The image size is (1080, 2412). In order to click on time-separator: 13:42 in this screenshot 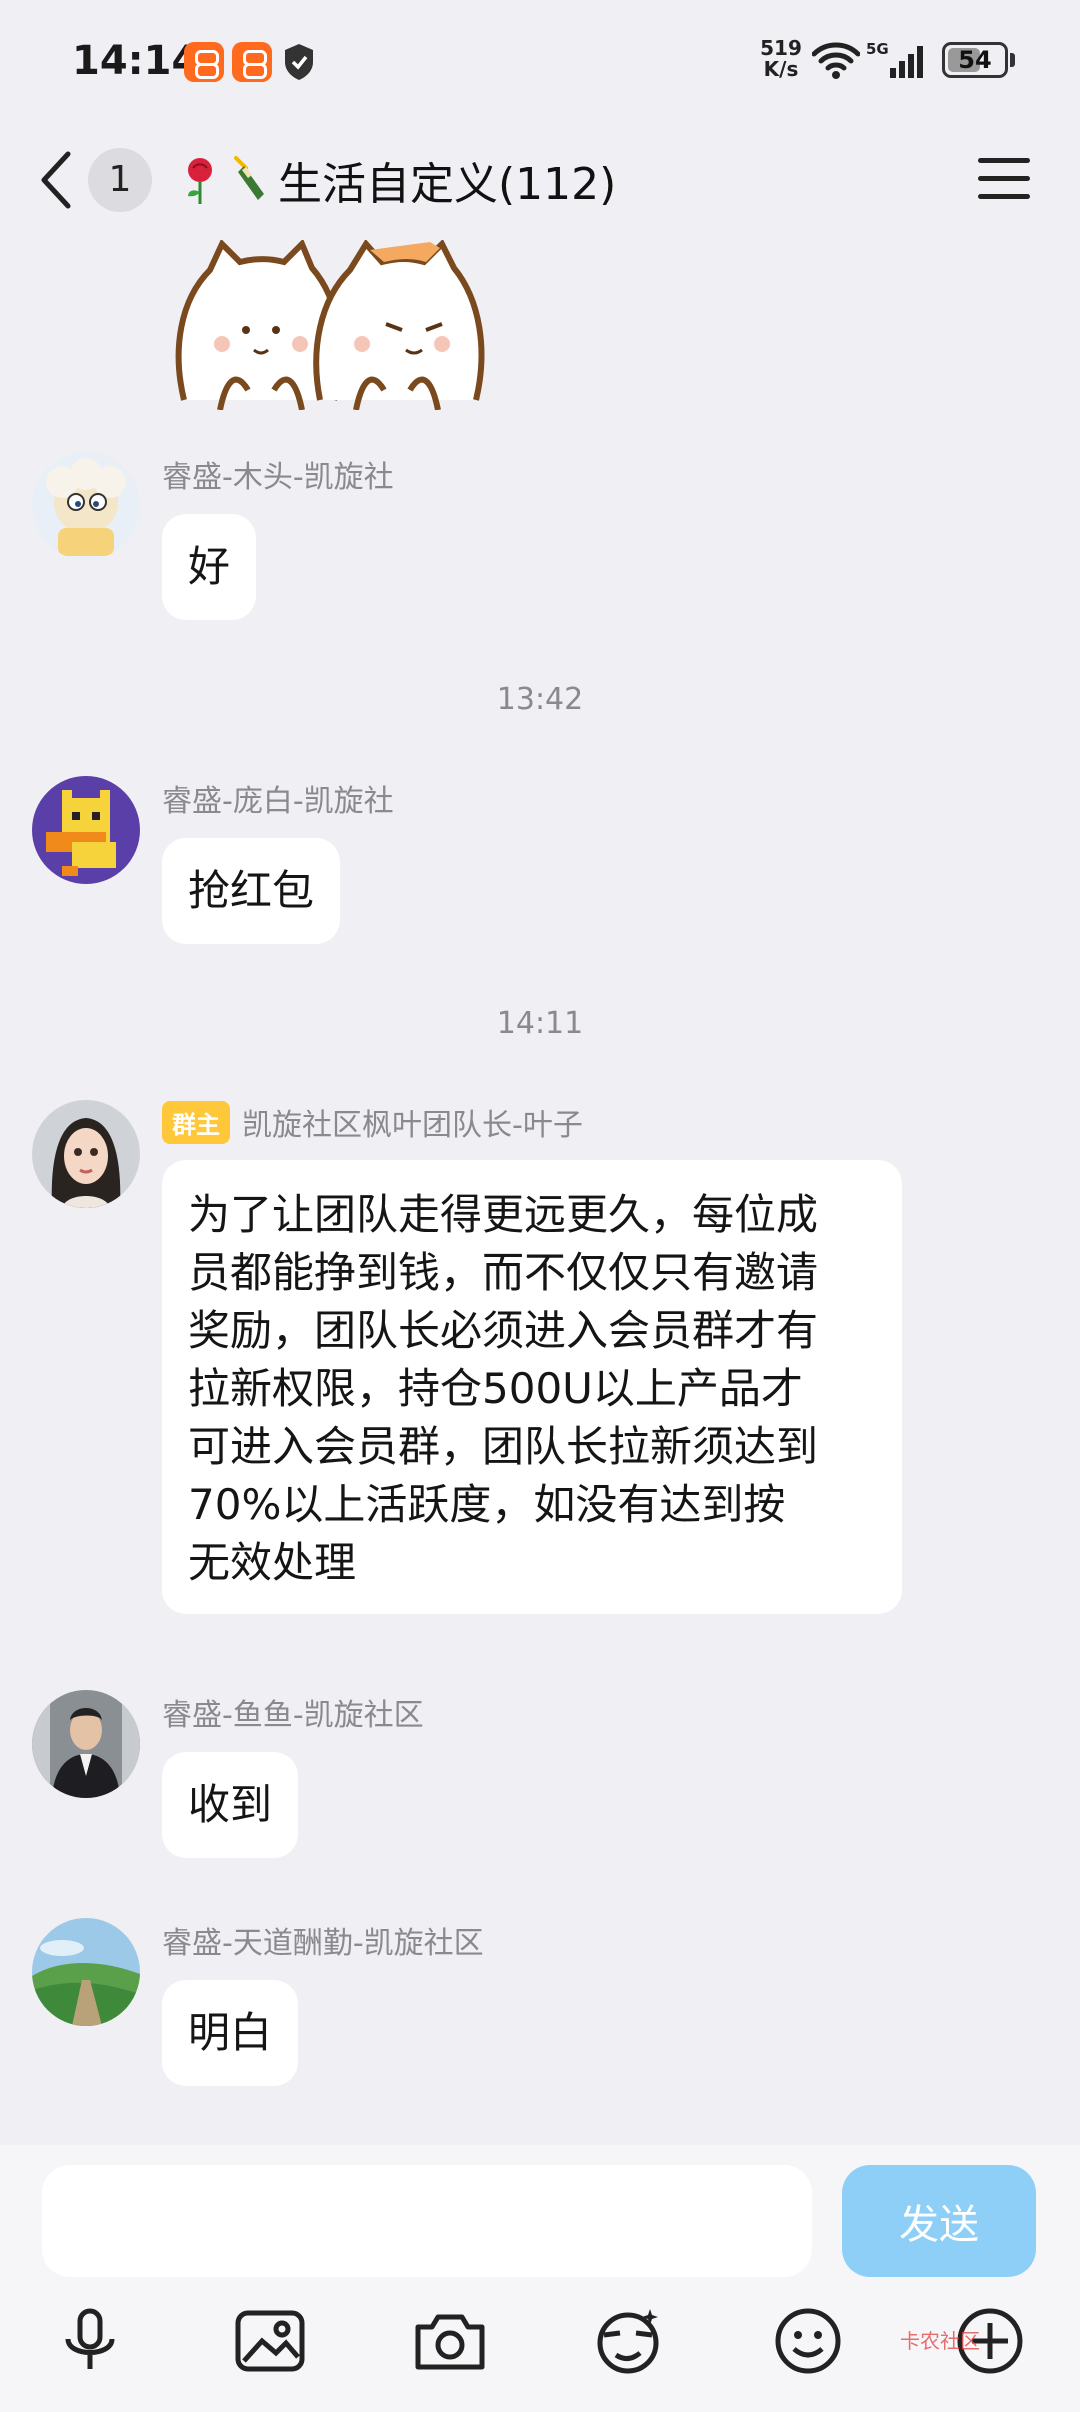, I will do `click(540, 699)`.